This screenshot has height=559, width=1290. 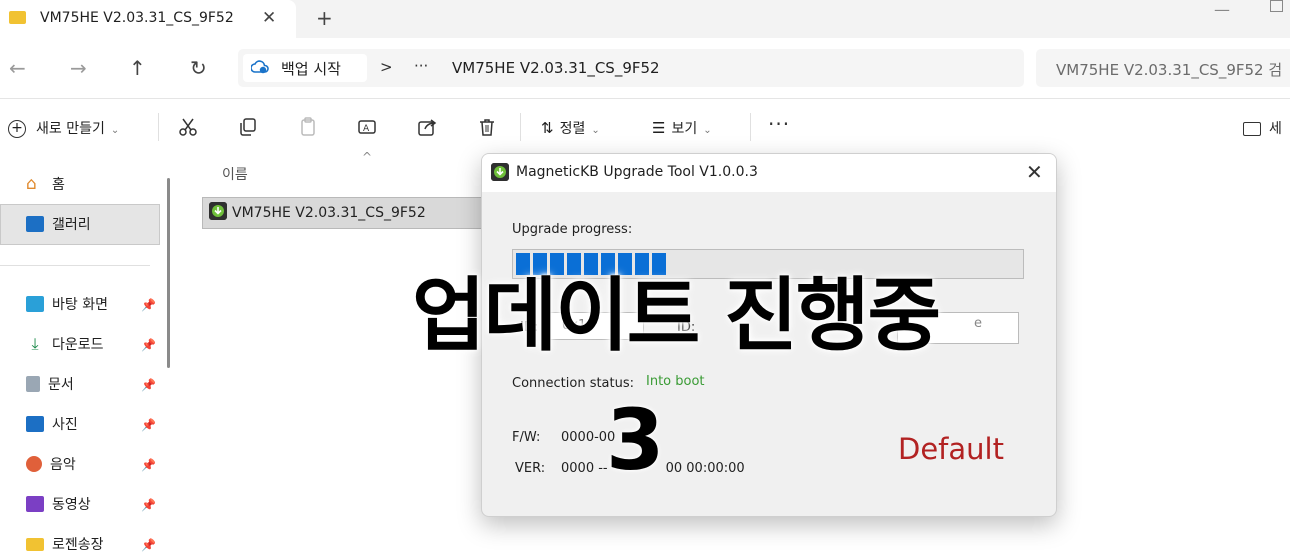 I want to click on overlay-caption: 업데이트 진행중, so click(x=676, y=315).